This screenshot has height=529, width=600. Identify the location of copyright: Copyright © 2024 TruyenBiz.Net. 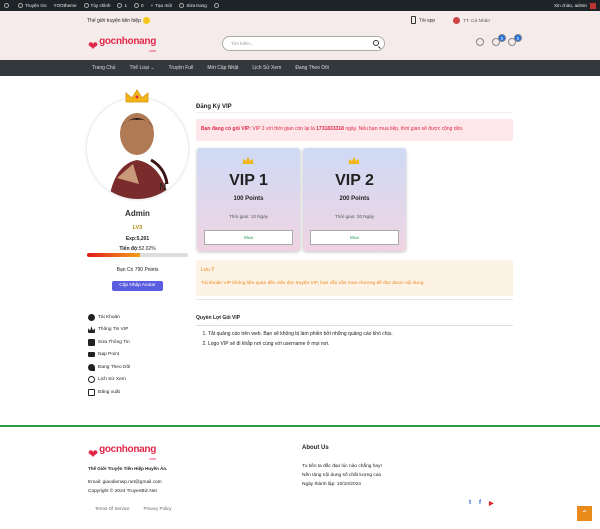
(122, 491).